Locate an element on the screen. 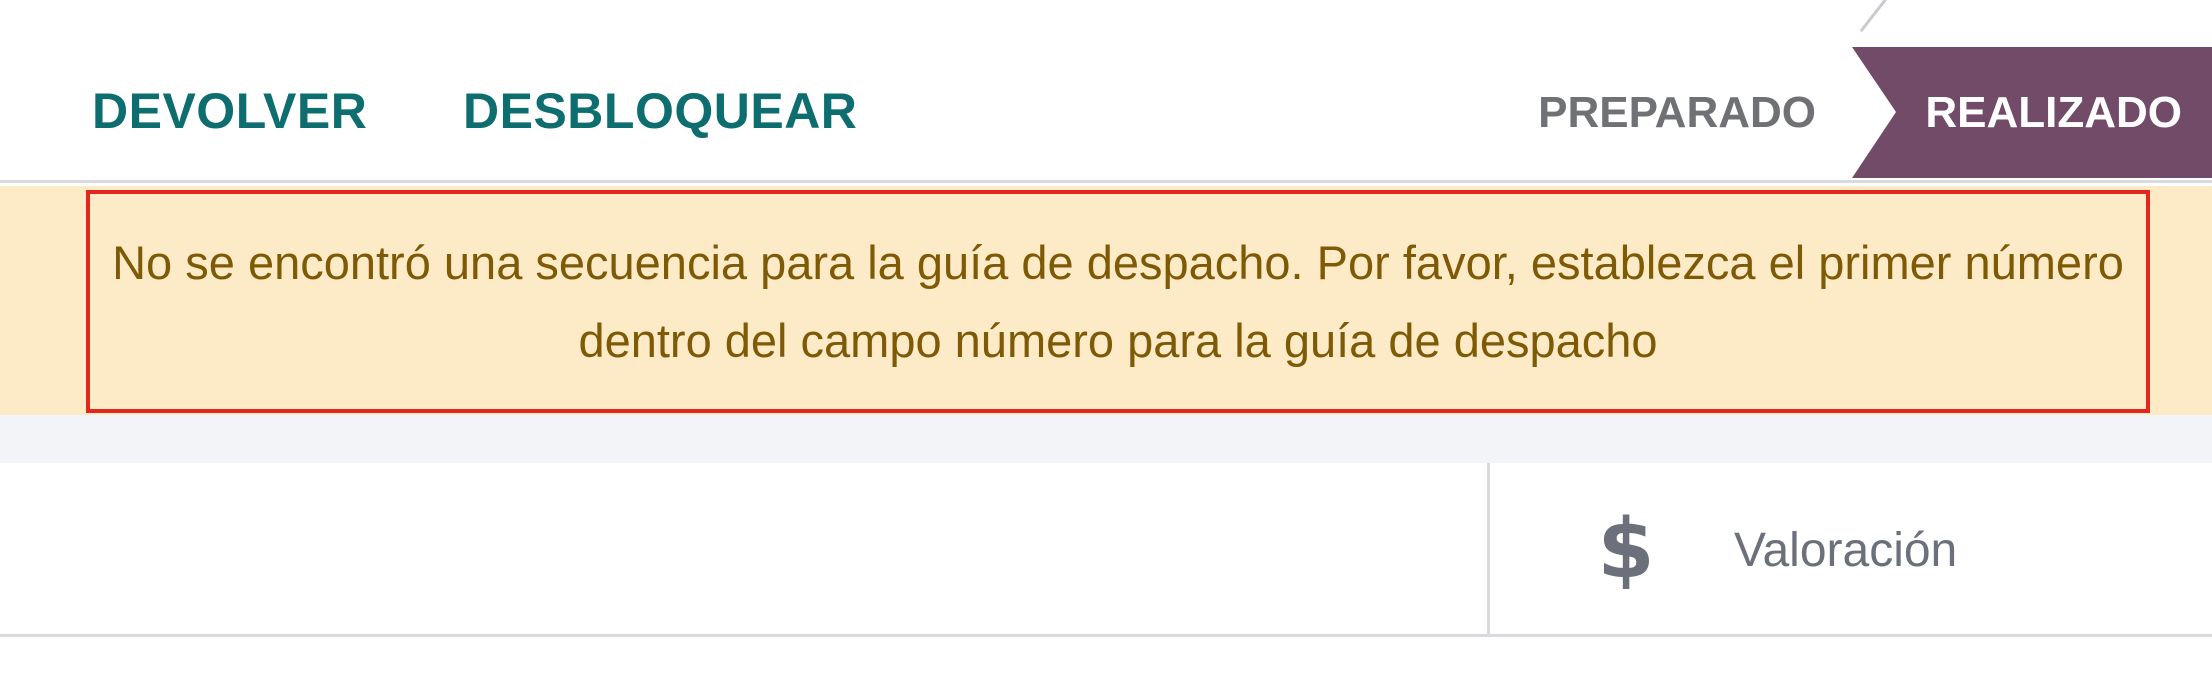 Image resolution: width=2212 pixels, height=676 pixels. divider-line is located at coordinates (1875, 16).